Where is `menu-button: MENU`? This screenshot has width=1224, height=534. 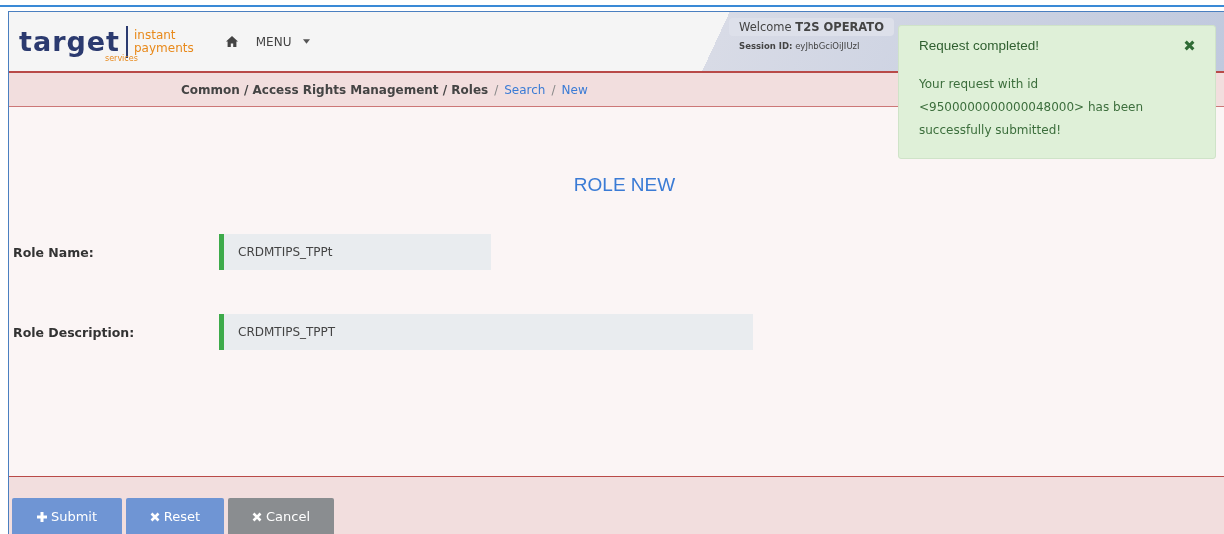
menu-button: MENU is located at coordinates (283, 41).